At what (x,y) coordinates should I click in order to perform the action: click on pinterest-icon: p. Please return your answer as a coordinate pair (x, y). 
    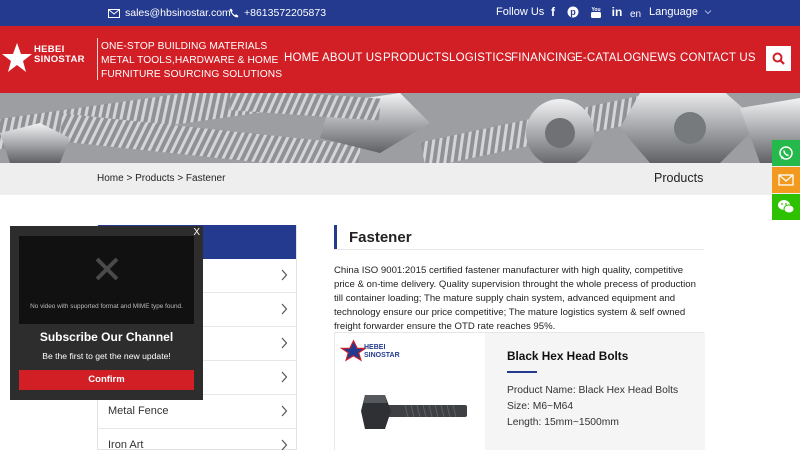
    Looking at the image, I should click on (573, 12).